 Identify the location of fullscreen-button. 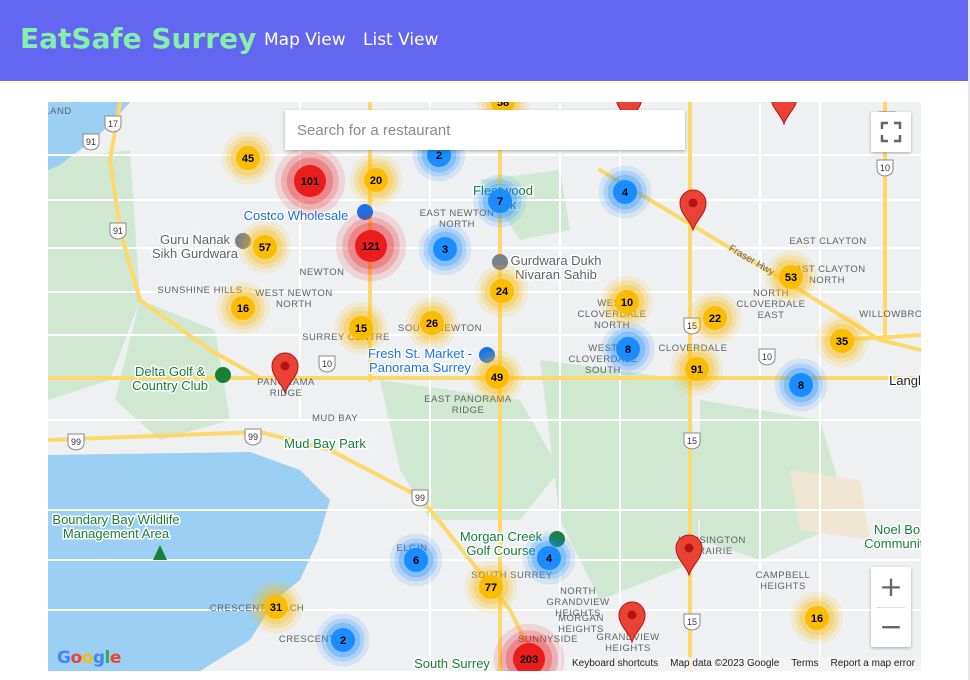
(891, 132).